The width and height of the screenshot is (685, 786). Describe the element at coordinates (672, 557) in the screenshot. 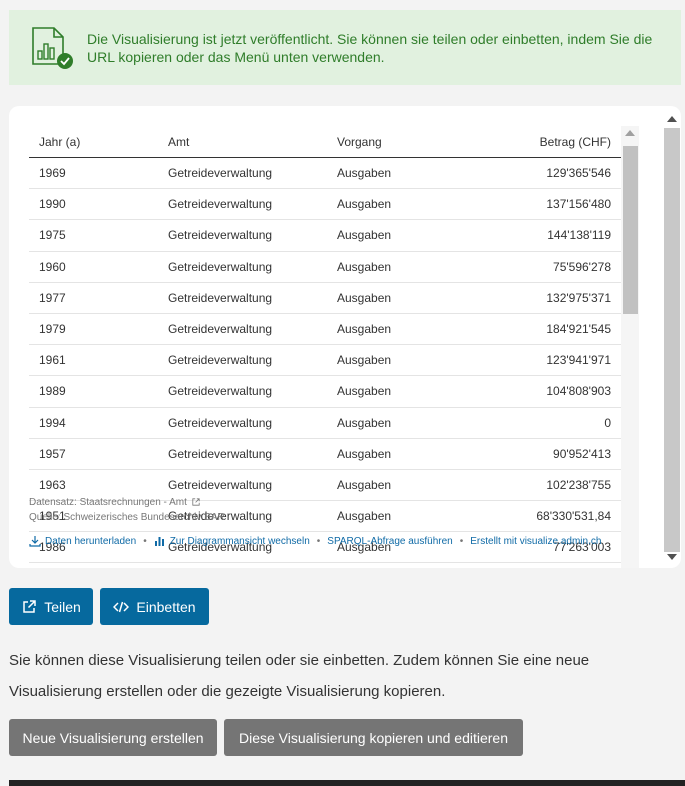

I see `page-scroll-down-icon` at that location.